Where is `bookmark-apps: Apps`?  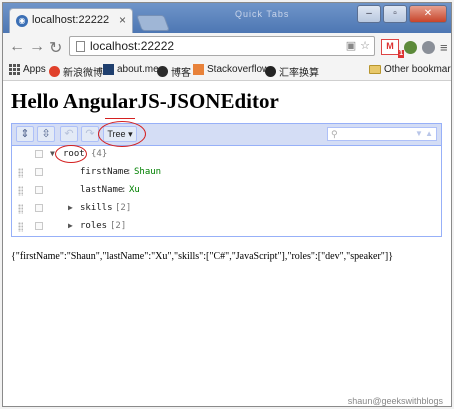
bookmark-apps: Apps is located at coordinates (27, 69).